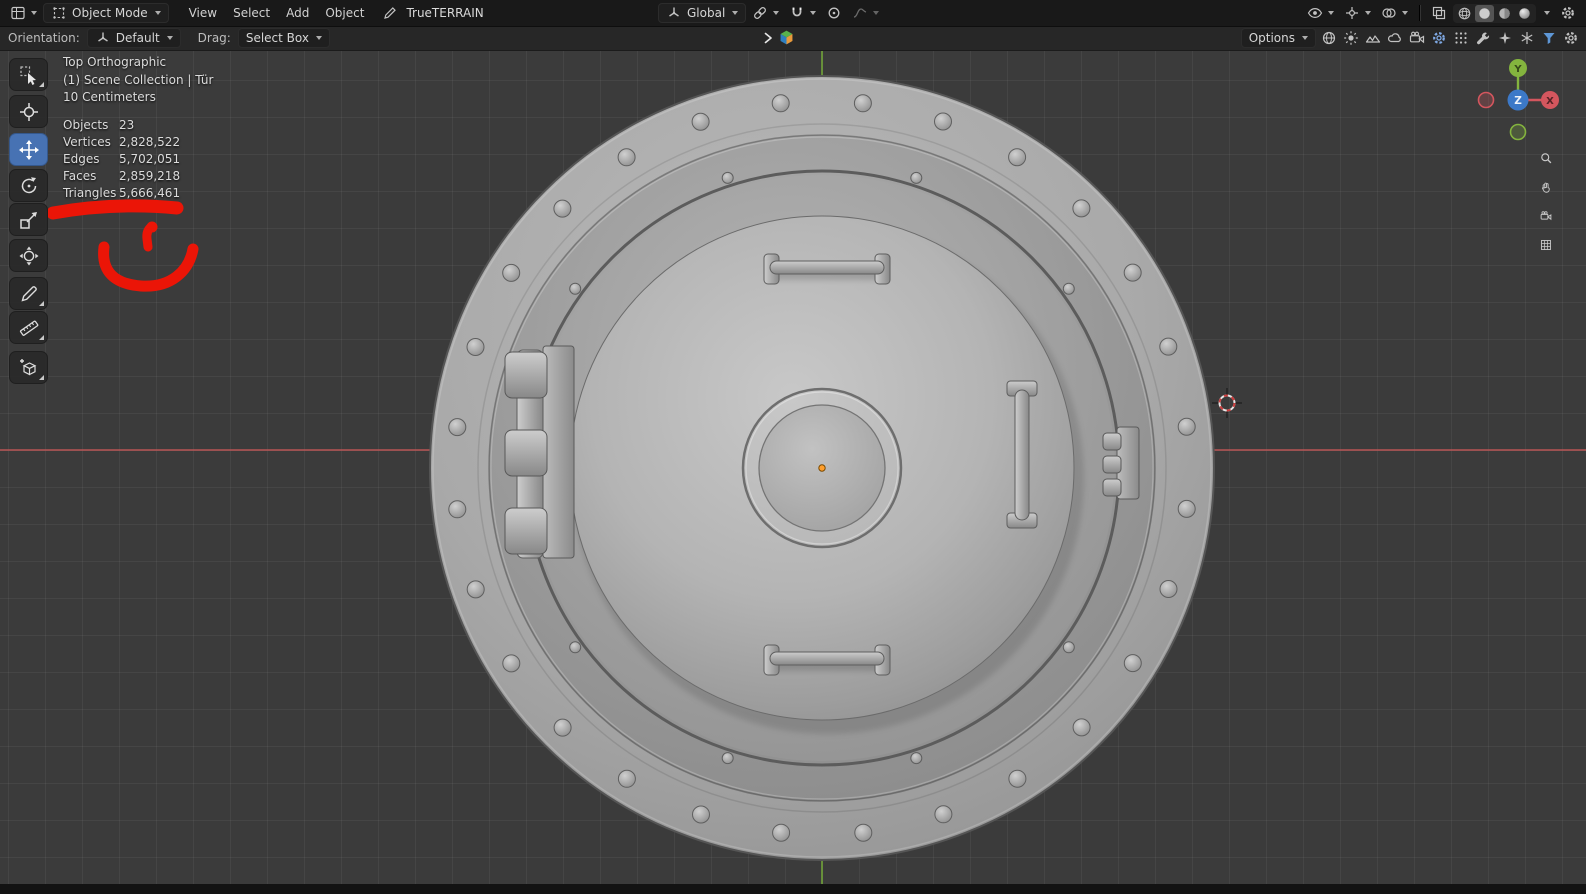  What do you see at coordinates (28, 74) in the screenshot?
I see `tool-select-box` at bounding box center [28, 74].